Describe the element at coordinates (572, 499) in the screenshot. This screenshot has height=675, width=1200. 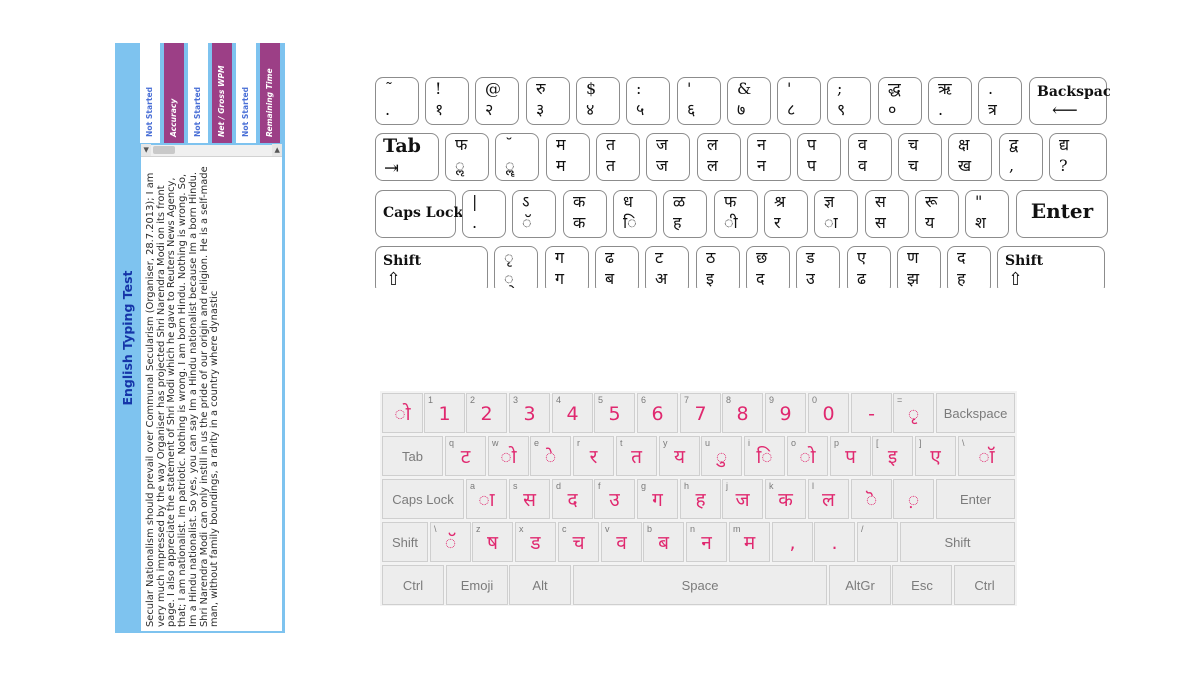
I see `osk-key: dद` at that location.